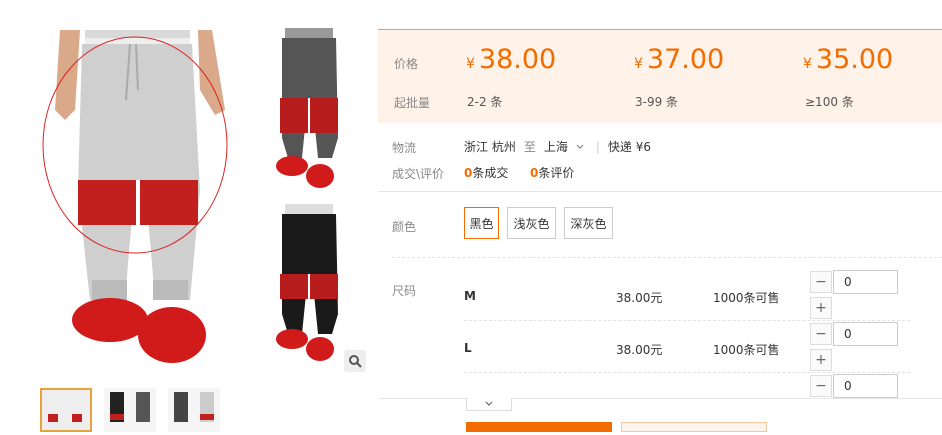 Image resolution: width=942 pixels, height=435 pixels. I want to click on color-label: 颜色, so click(404, 227).